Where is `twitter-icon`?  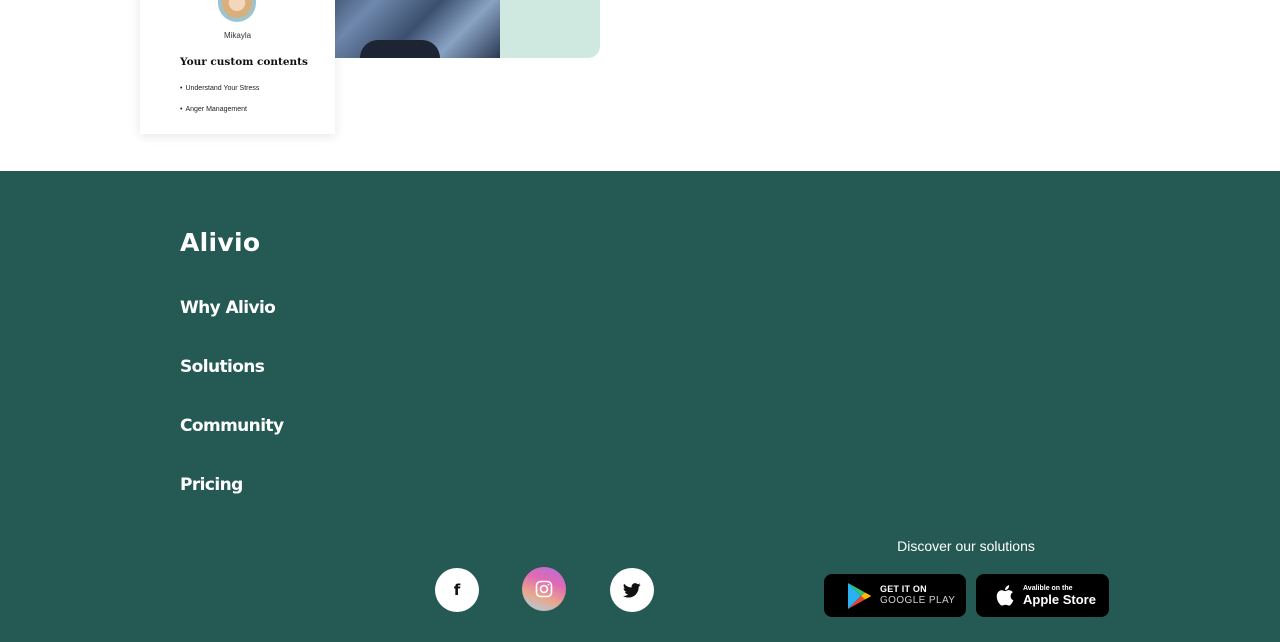
twitter-icon is located at coordinates (632, 590).